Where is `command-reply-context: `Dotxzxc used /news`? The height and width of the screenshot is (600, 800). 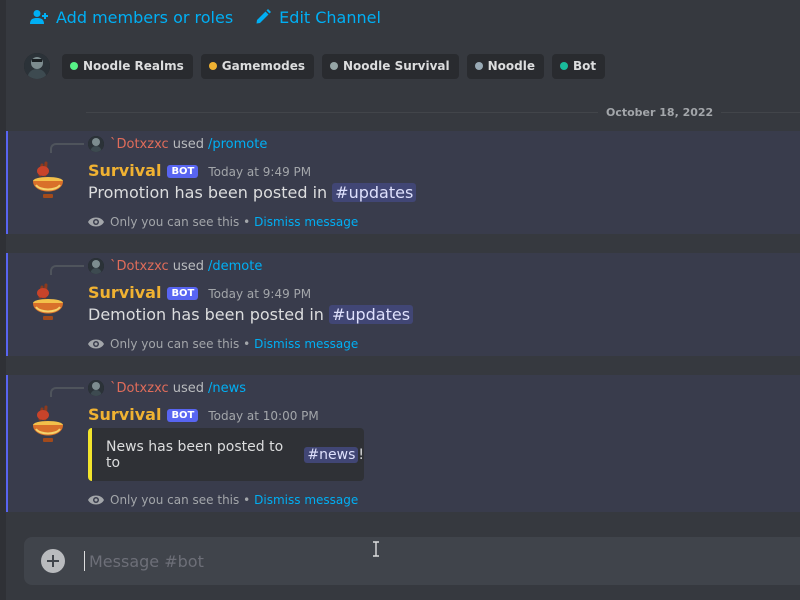 command-reply-context: `Dotxzxc used /news is located at coordinates (167, 388).